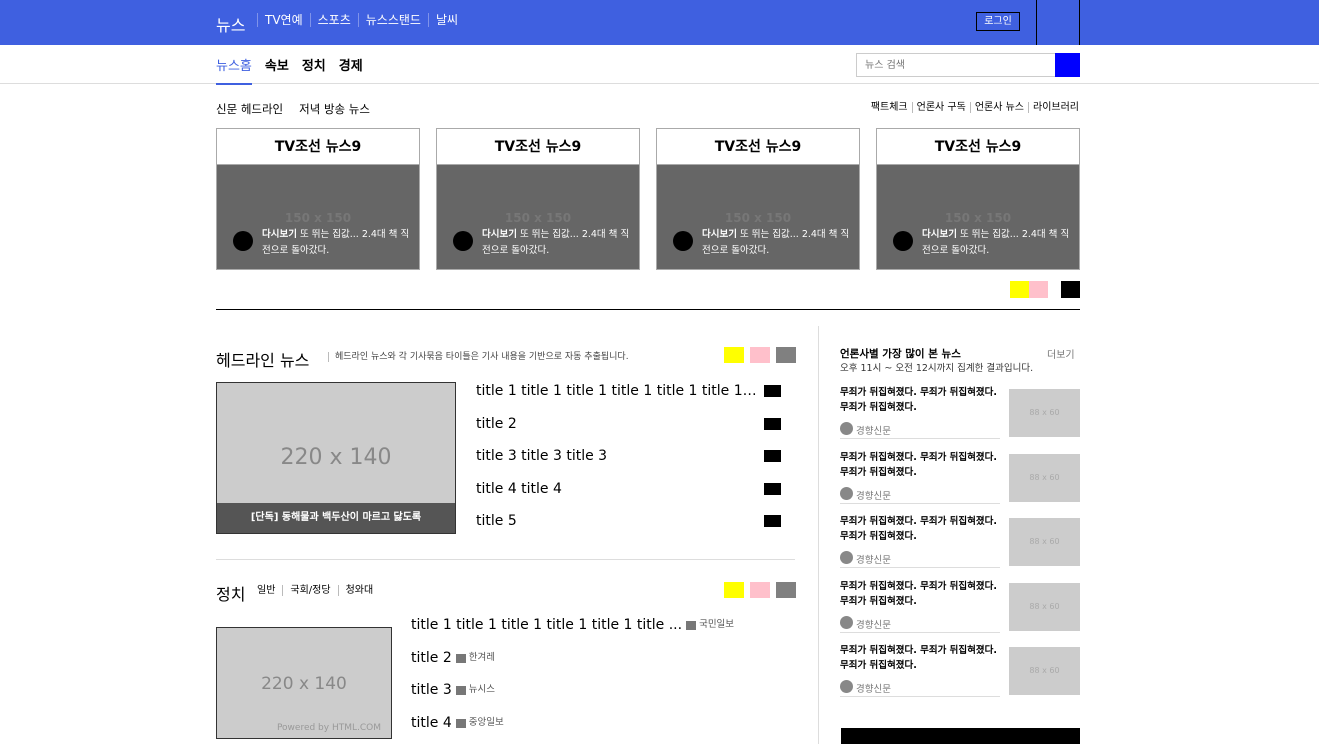 Image resolution: width=1319 pixels, height=744 pixels. Describe the element at coordinates (956, 65) in the screenshot. I see `search-input` at that location.